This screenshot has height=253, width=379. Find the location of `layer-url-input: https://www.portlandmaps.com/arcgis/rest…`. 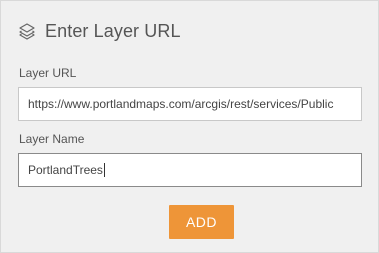

layer-url-input: https://www.portlandmaps.com/arcgis/rest… is located at coordinates (190, 104).